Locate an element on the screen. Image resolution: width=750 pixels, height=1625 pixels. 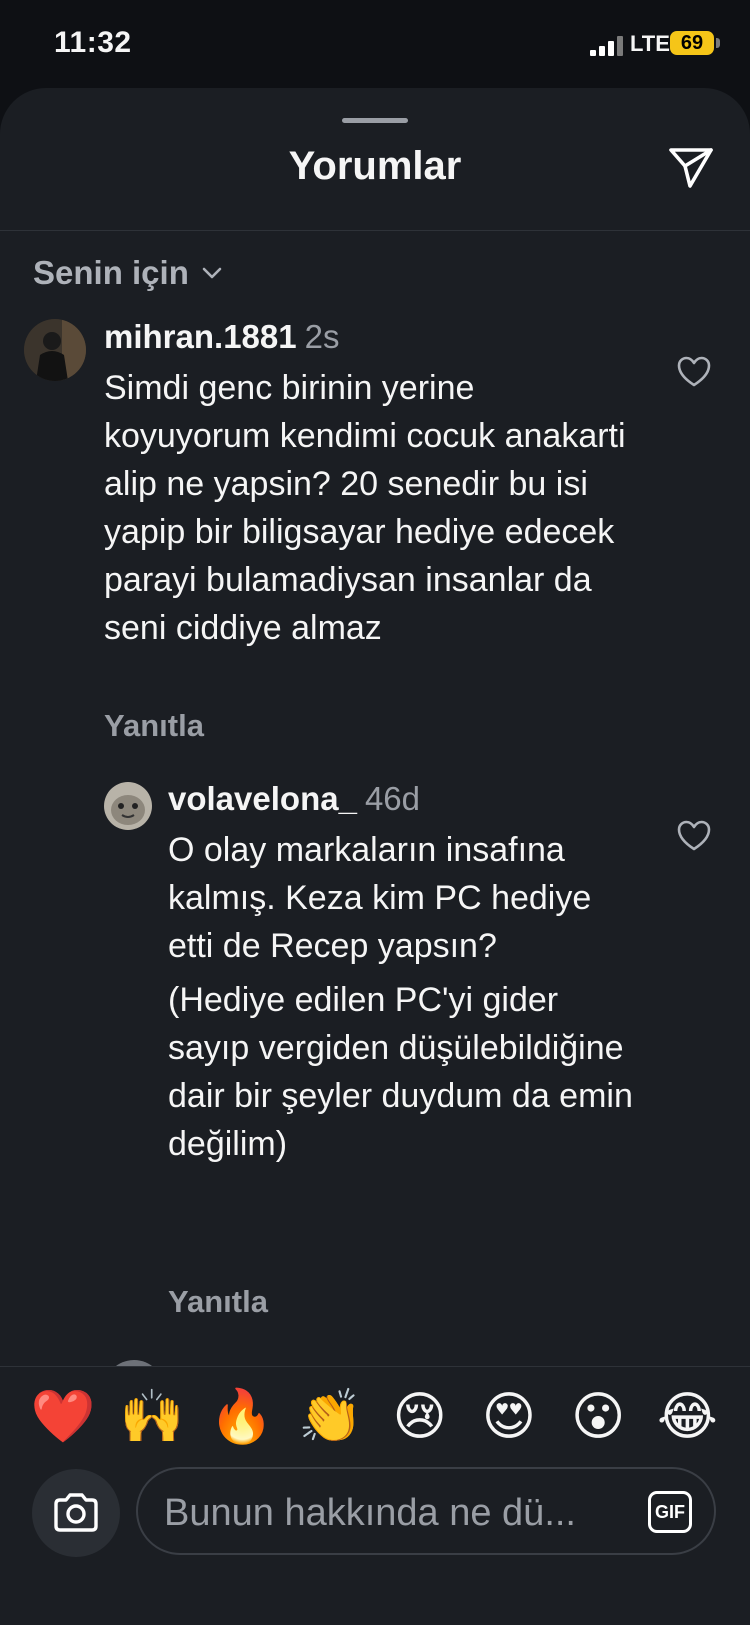
battery-tip is located at coordinates (718, 43).